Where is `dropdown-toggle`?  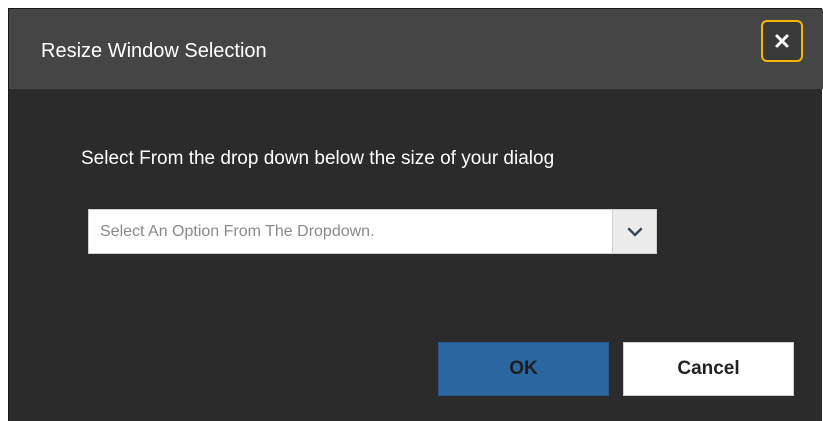 dropdown-toggle is located at coordinates (634, 231).